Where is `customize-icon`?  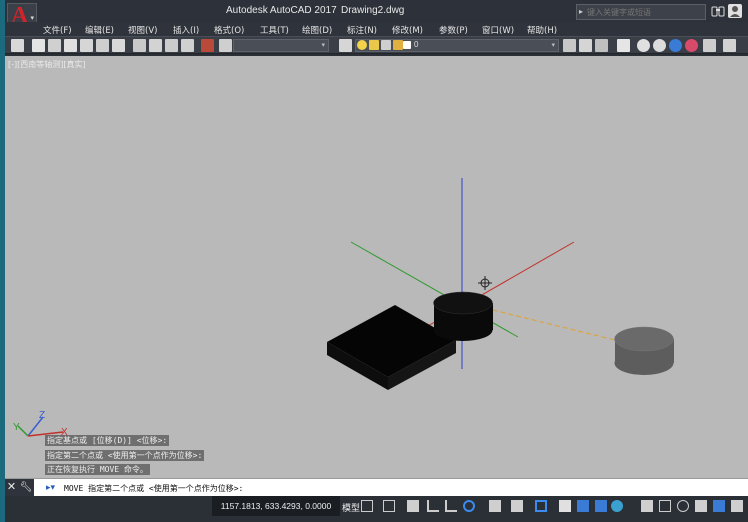 customize-icon is located at coordinates (737, 506).